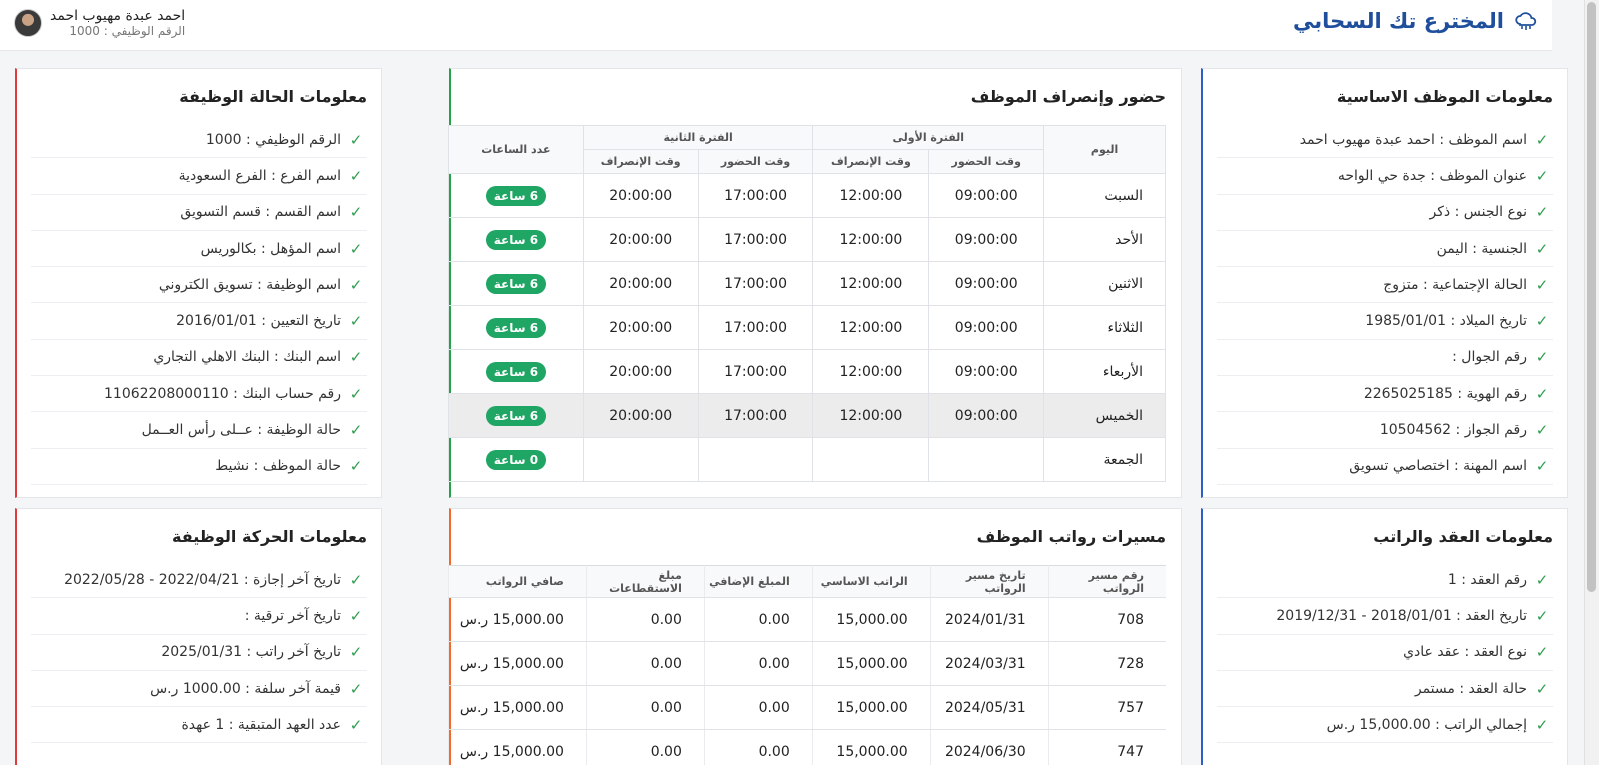  Describe the element at coordinates (258, 321) in the screenshot. I see `info-item-text: تاريخ التعيين : 2016/01/01` at that location.